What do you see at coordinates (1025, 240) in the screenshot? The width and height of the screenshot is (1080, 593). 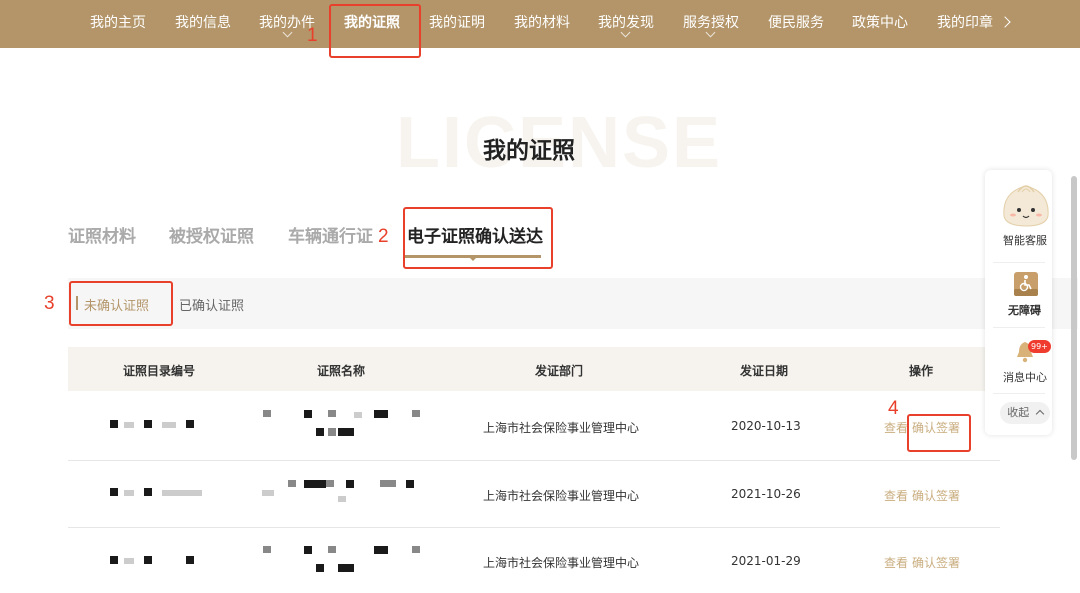 I see `customer-service-label: 智能客服` at bounding box center [1025, 240].